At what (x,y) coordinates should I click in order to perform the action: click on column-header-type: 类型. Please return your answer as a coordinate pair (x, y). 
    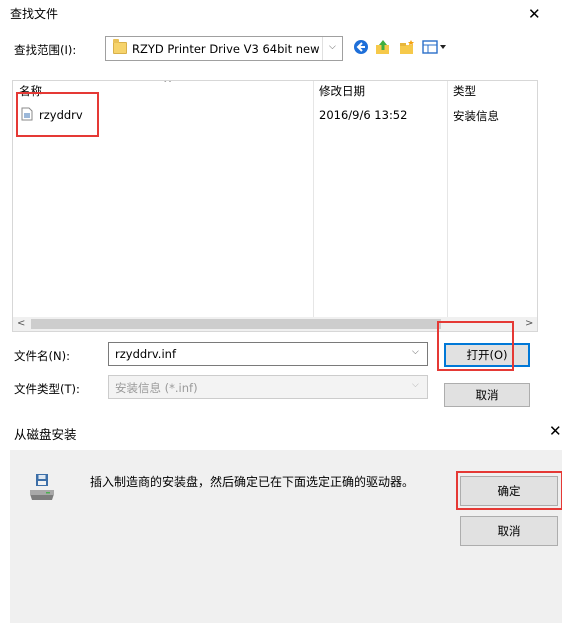
    Looking at the image, I should click on (464, 91).